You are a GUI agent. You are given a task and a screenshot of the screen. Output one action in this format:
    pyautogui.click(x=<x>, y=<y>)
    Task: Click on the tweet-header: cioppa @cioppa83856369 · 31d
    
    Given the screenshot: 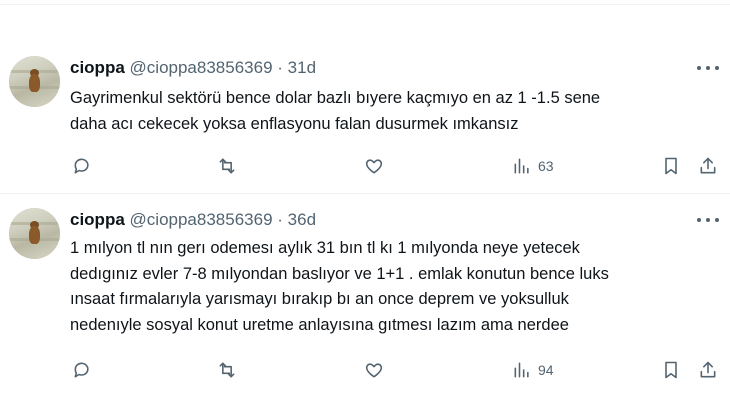 What is the action you would take?
    pyautogui.click(x=193, y=68)
    